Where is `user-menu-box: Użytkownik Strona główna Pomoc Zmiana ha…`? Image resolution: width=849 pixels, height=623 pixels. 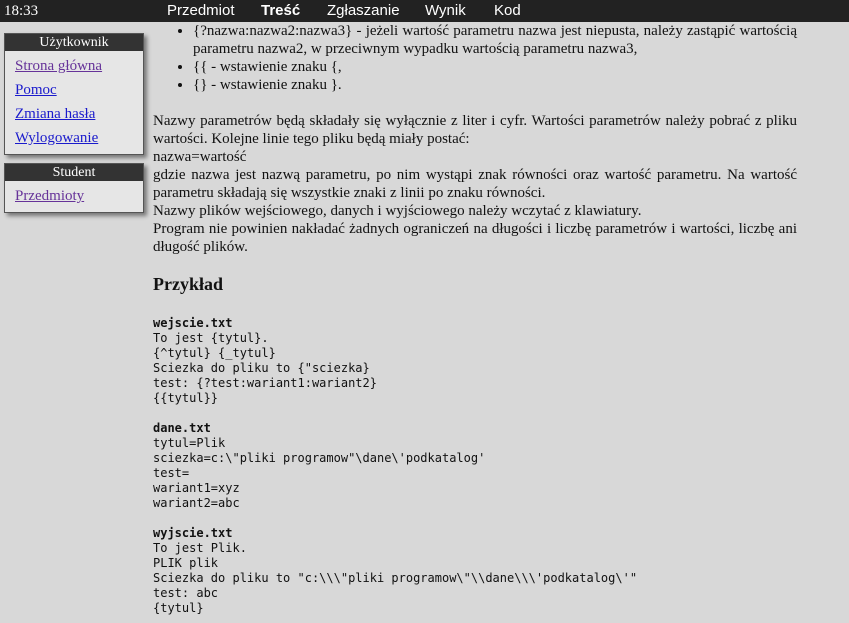 user-menu-box: Użytkownik Strona główna Pomoc Zmiana ha… is located at coordinates (74, 94).